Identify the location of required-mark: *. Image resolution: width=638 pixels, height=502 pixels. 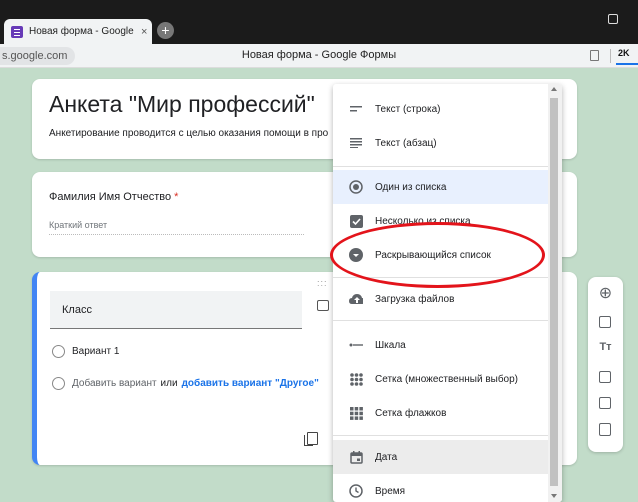
(176, 197).